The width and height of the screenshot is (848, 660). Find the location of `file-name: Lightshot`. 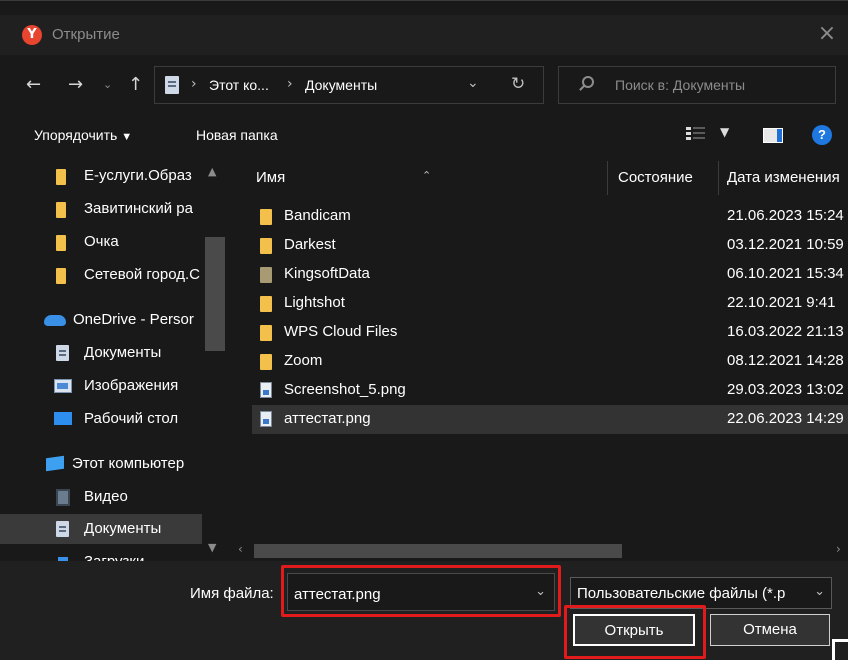

file-name: Lightshot is located at coordinates (314, 302).